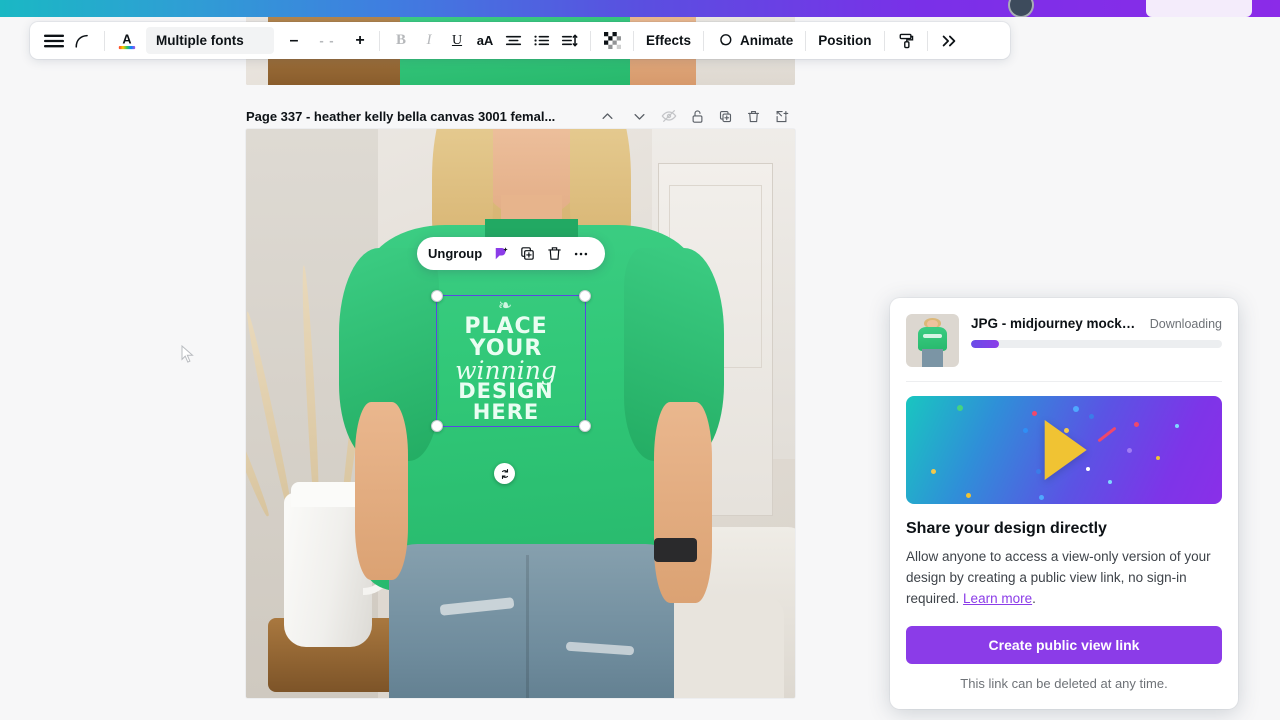  What do you see at coordinates (500, 254) in the screenshot?
I see `magic-edit-icon` at bounding box center [500, 254].